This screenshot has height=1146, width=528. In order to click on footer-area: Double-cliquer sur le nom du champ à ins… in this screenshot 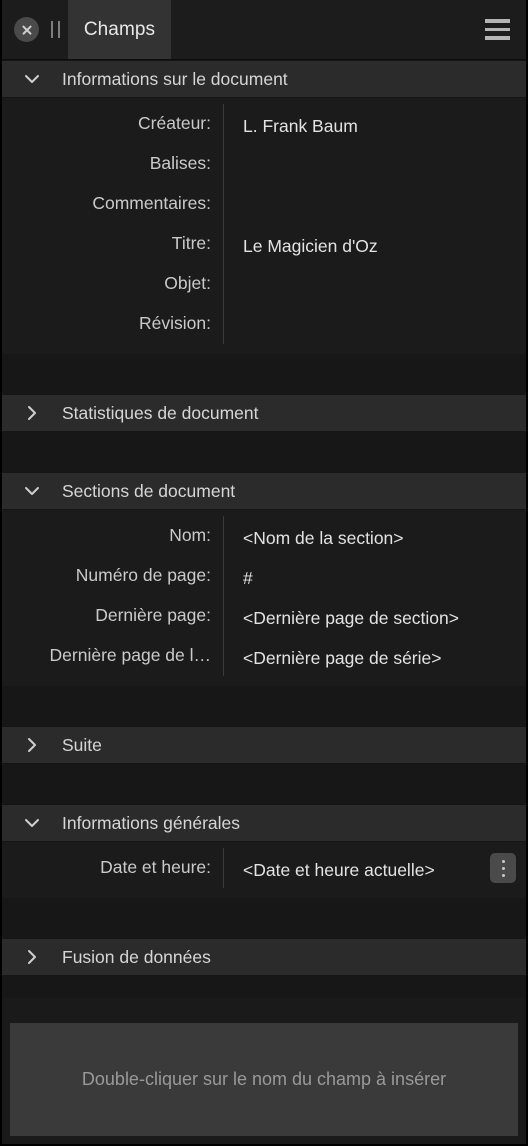, I will do `click(264, 1083)`.